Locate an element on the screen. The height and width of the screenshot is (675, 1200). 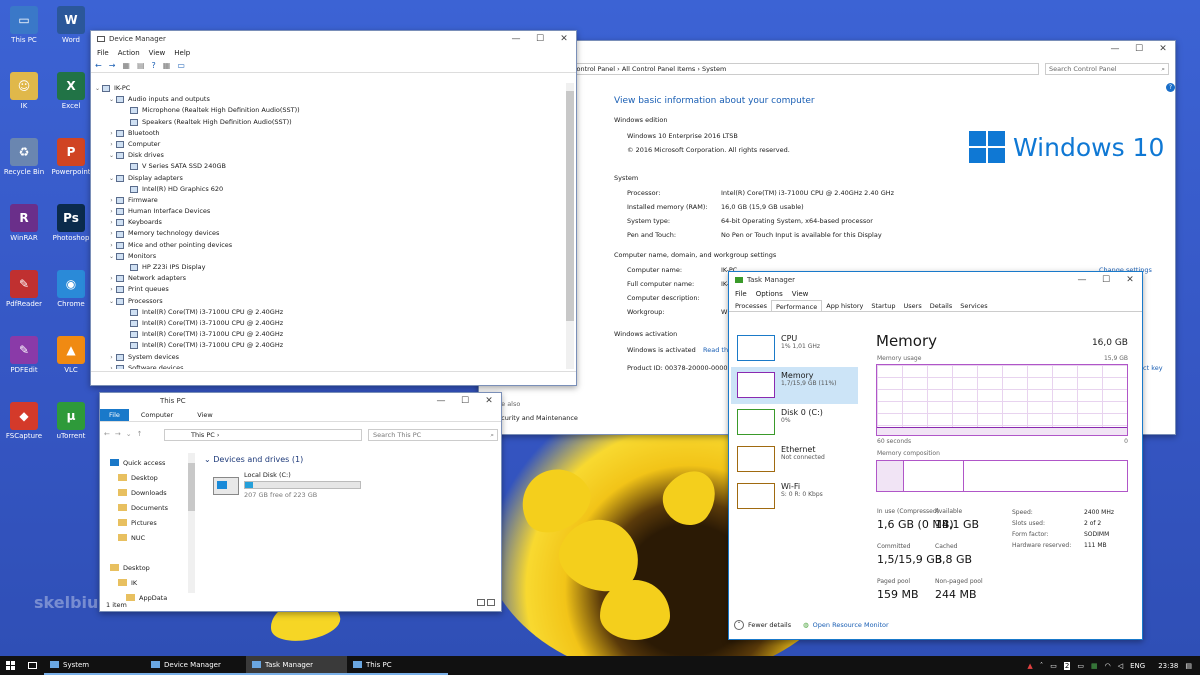
tree-node: ⌄ IK-PC is located at coordinates (328, 88).